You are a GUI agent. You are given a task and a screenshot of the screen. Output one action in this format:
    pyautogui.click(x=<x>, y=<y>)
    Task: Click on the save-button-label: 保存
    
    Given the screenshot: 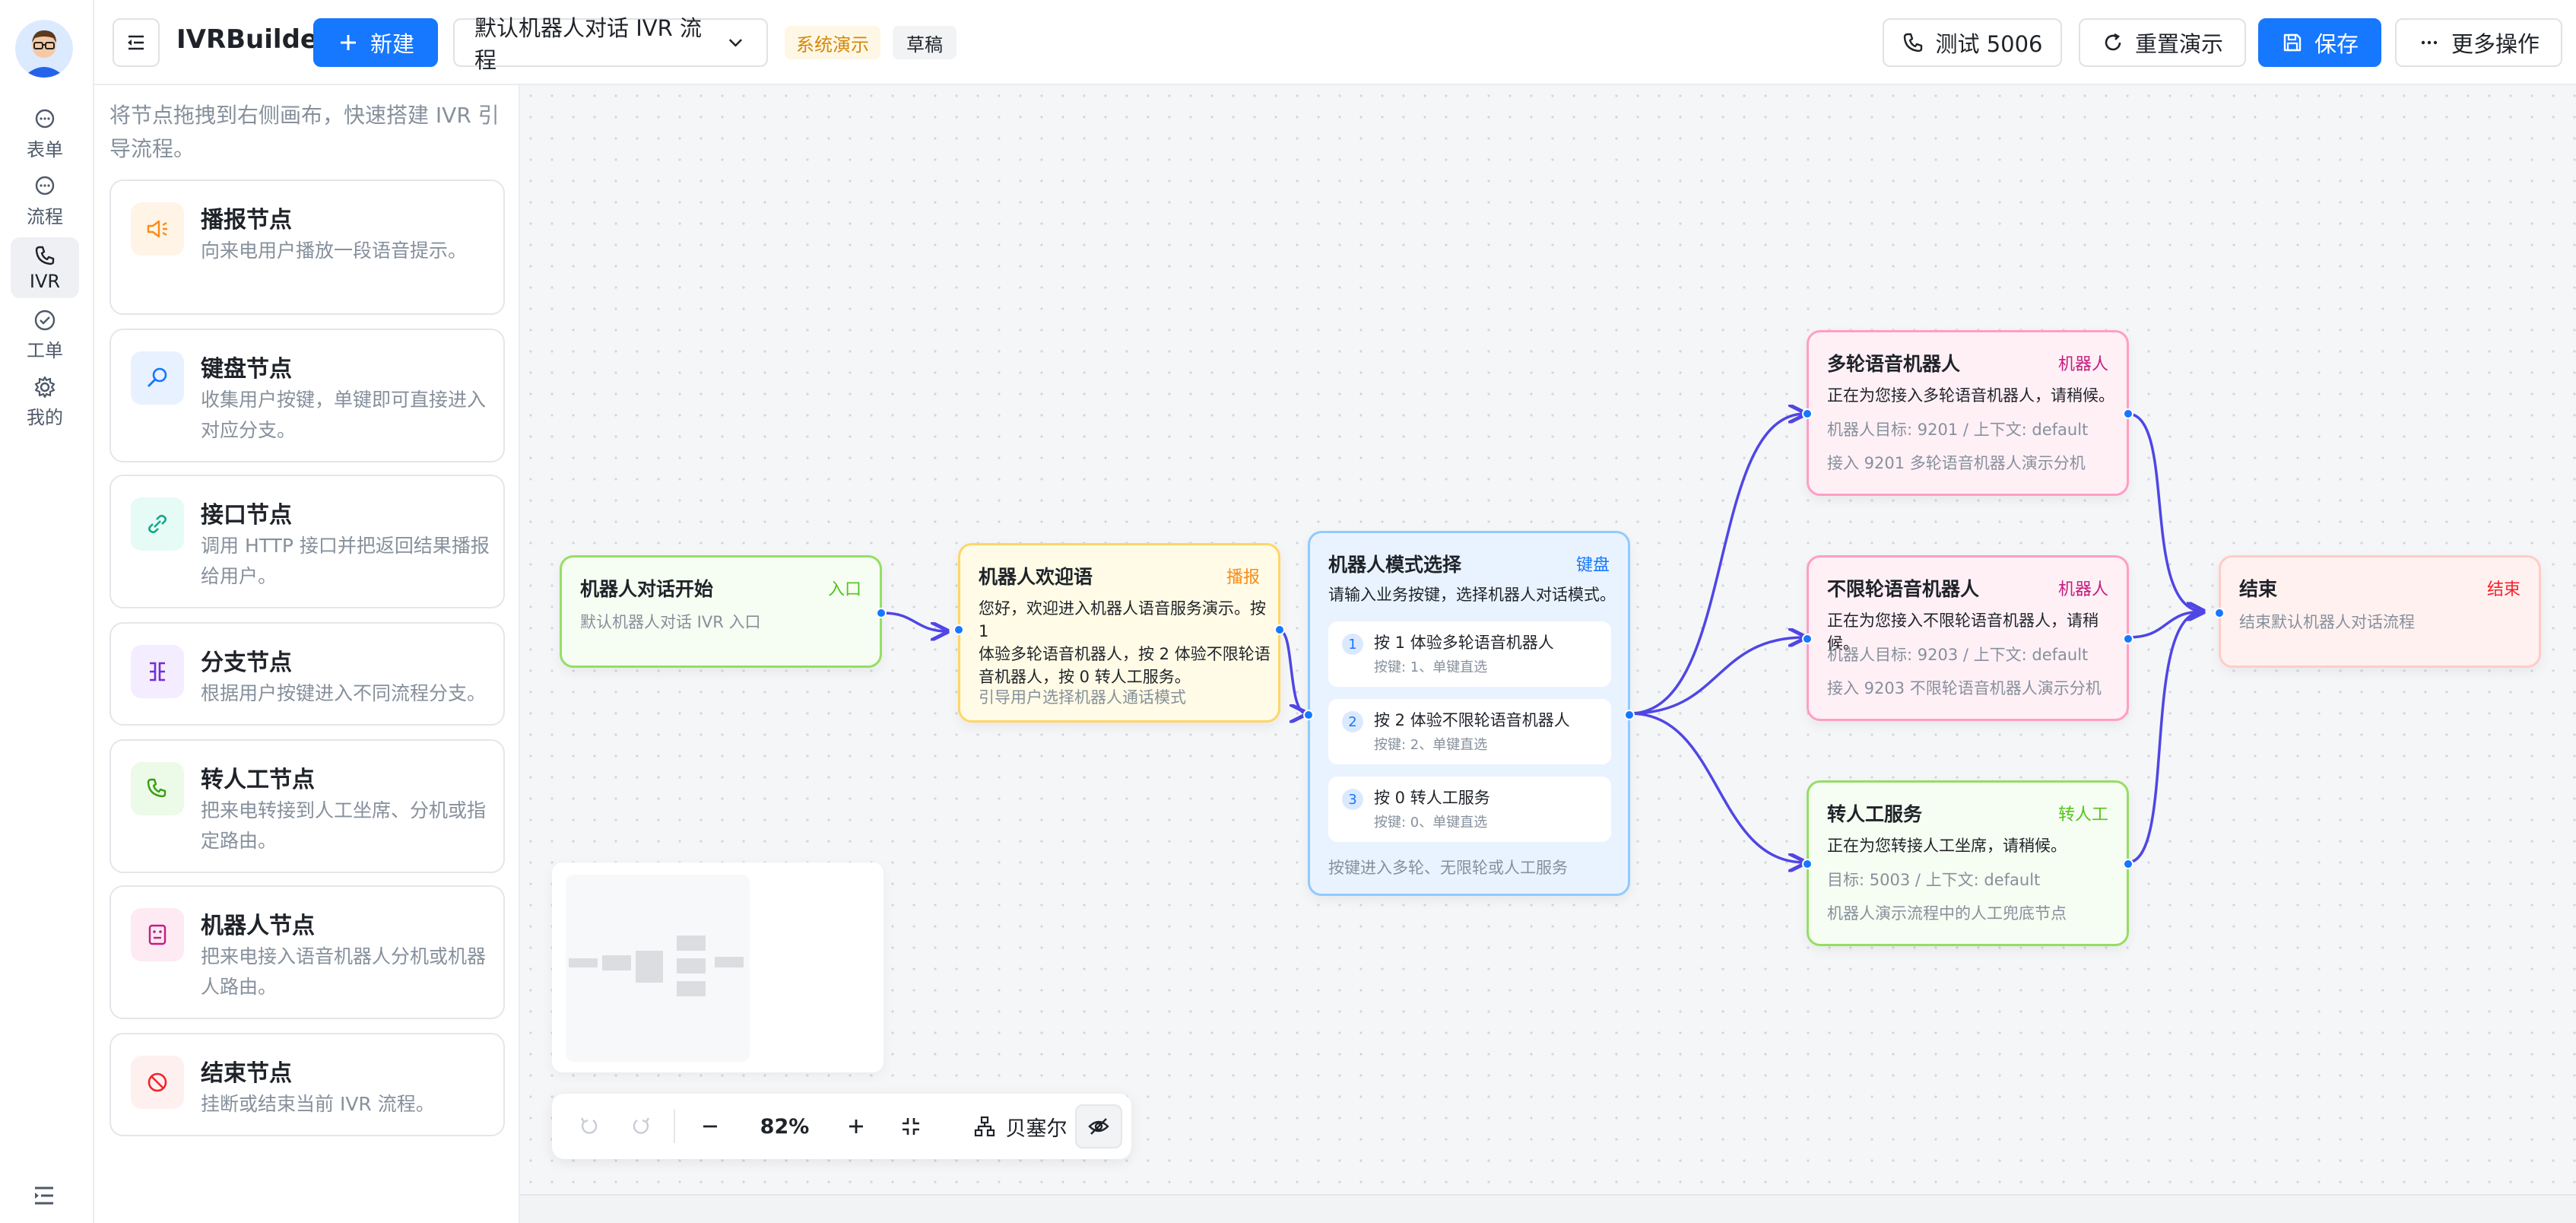 What is the action you would take?
    pyautogui.click(x=2337, y=44)
    